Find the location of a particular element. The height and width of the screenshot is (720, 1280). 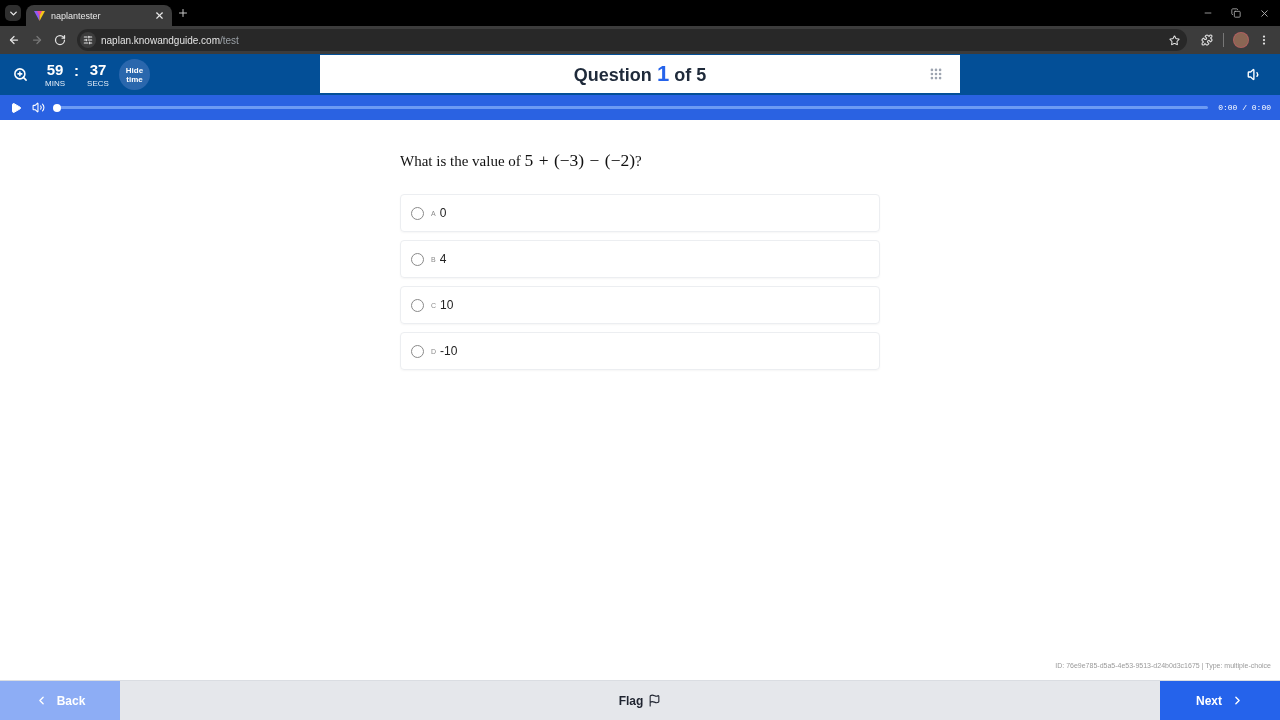

option-text: 0 is located at coordinates (443, 213).